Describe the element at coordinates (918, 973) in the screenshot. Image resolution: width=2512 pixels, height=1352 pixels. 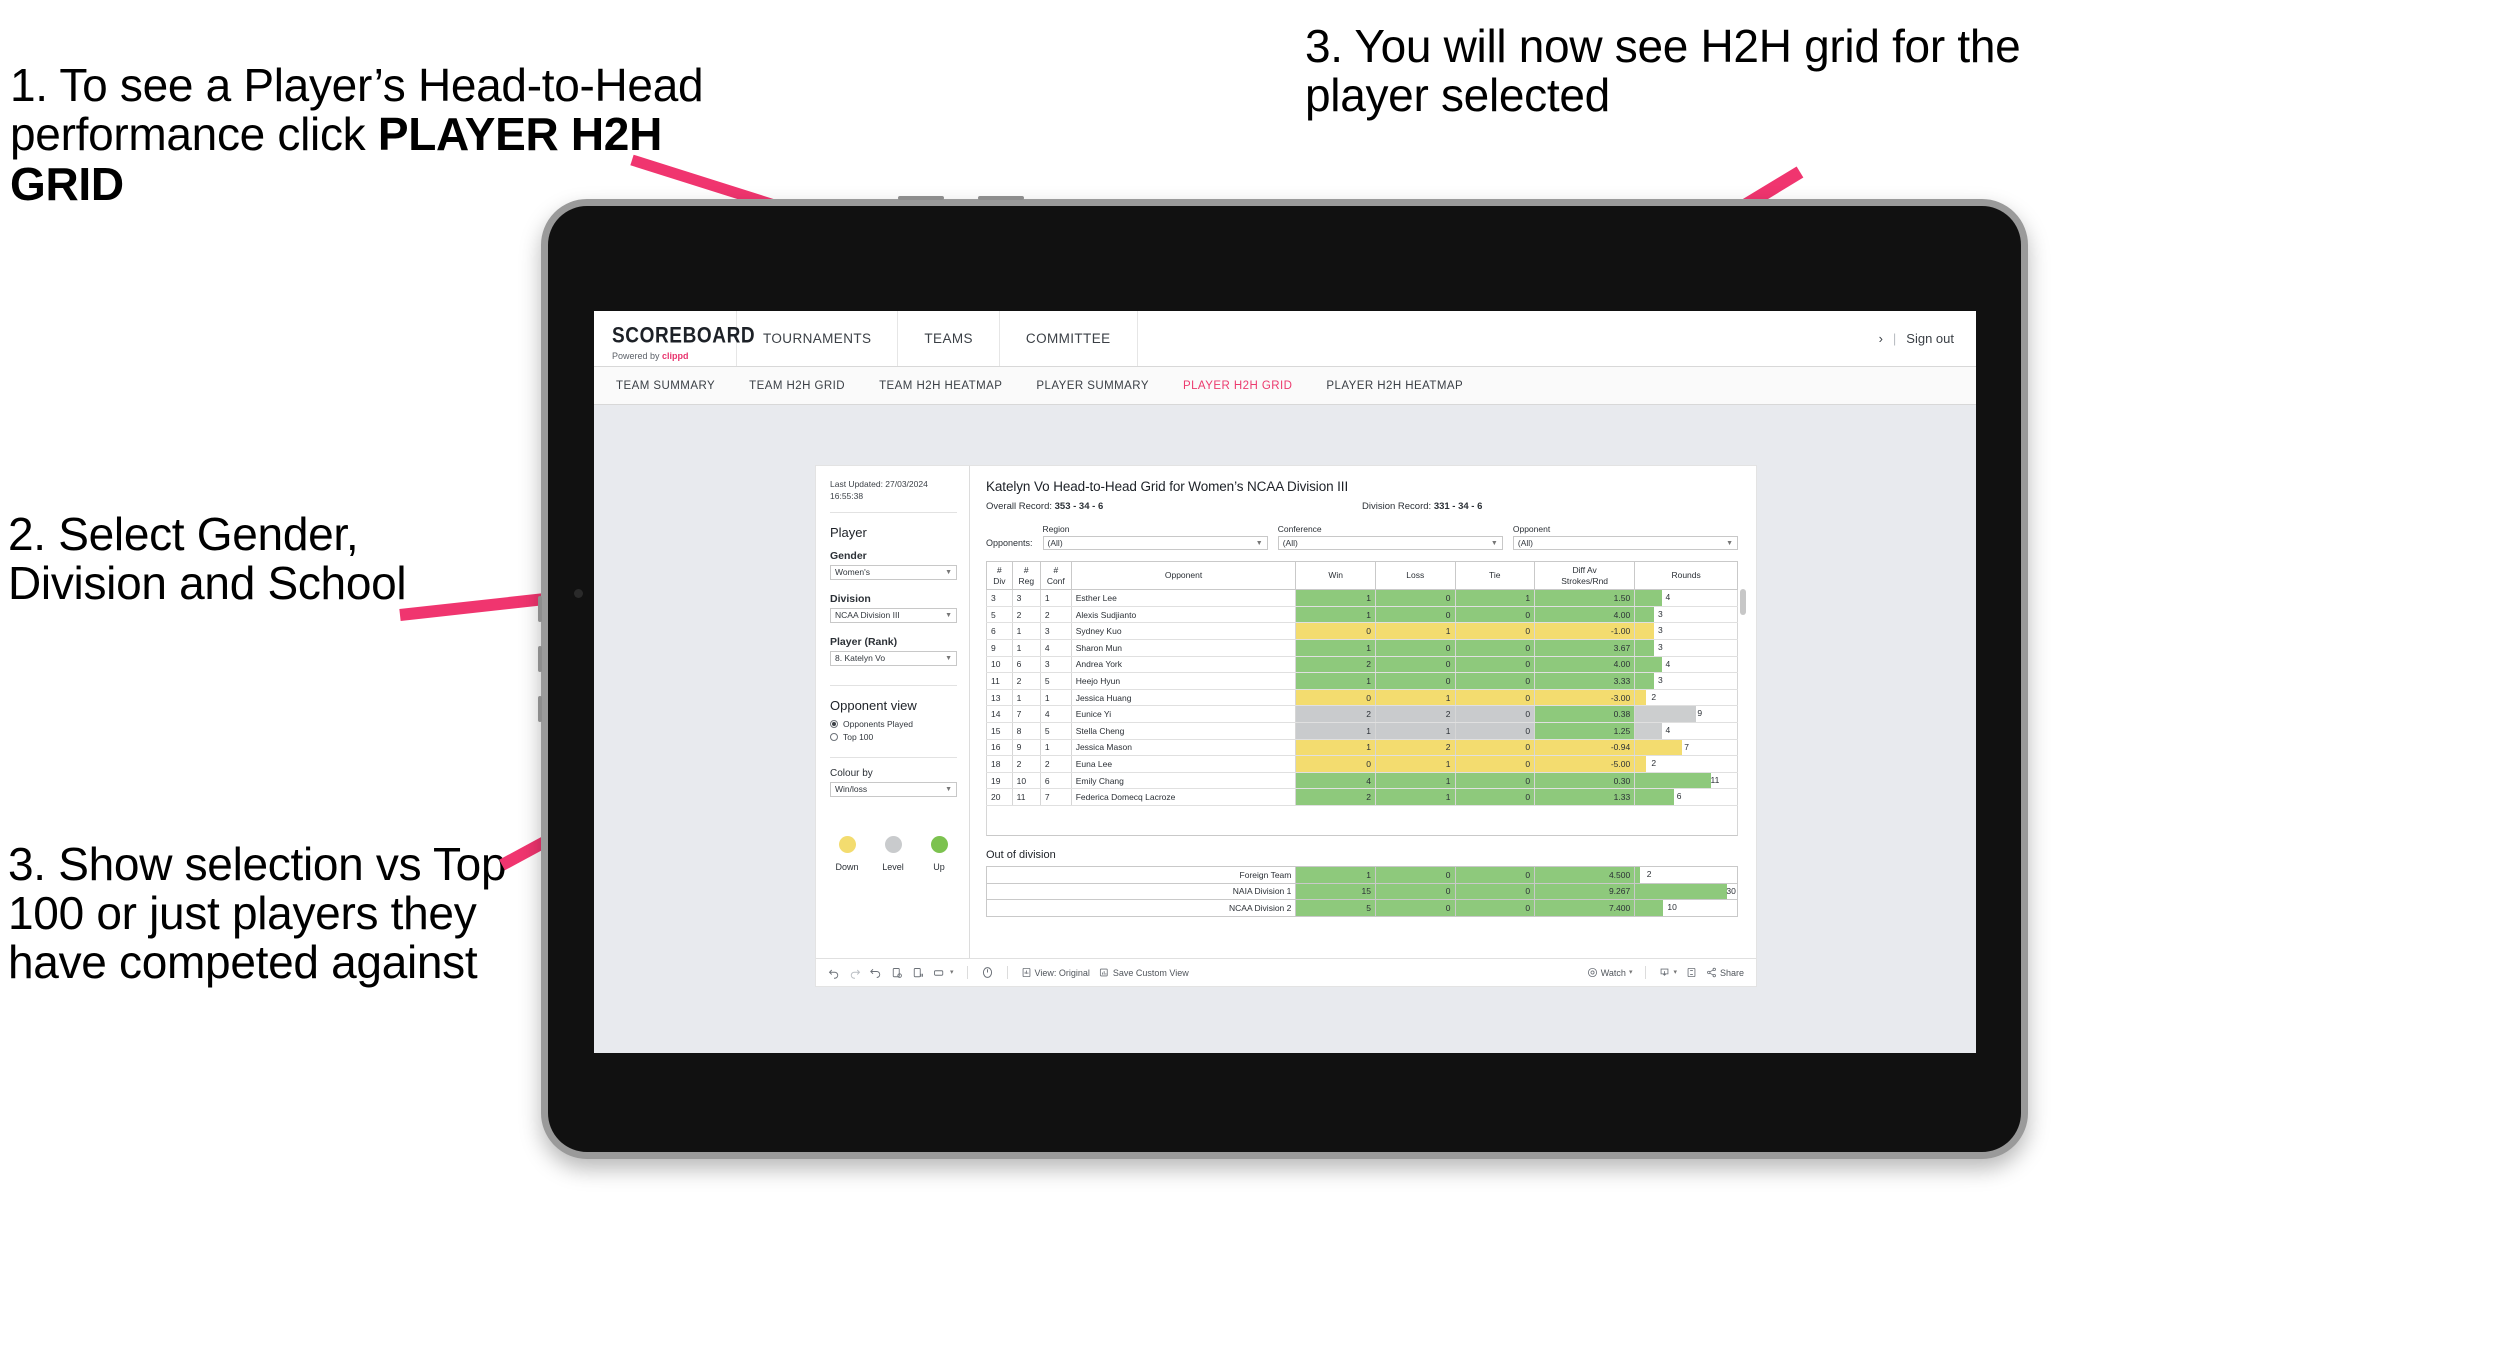
I see `pause-updates-icon` at that location.